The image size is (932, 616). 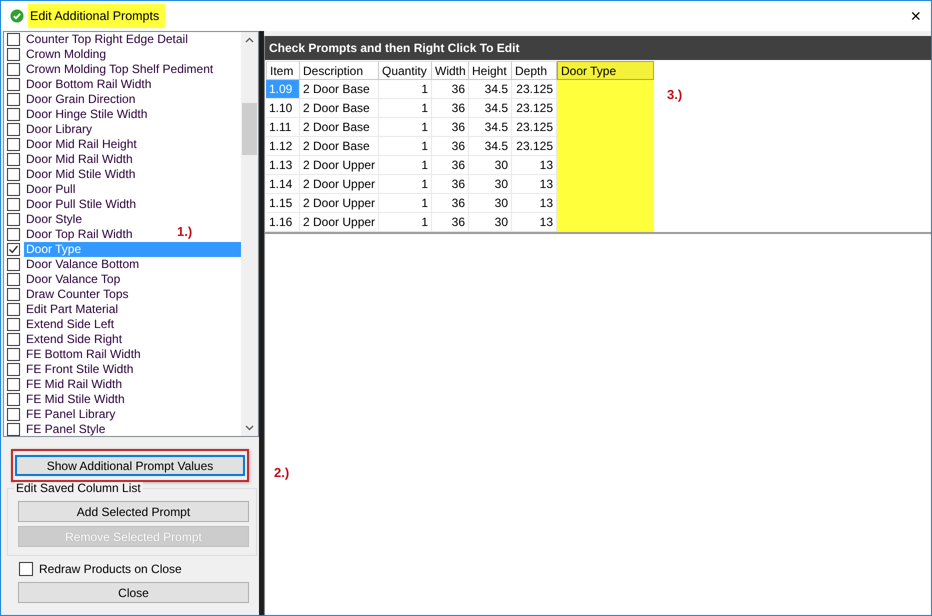 I want to click on list-item: FE Panel Style, so click(x=66, y=429).